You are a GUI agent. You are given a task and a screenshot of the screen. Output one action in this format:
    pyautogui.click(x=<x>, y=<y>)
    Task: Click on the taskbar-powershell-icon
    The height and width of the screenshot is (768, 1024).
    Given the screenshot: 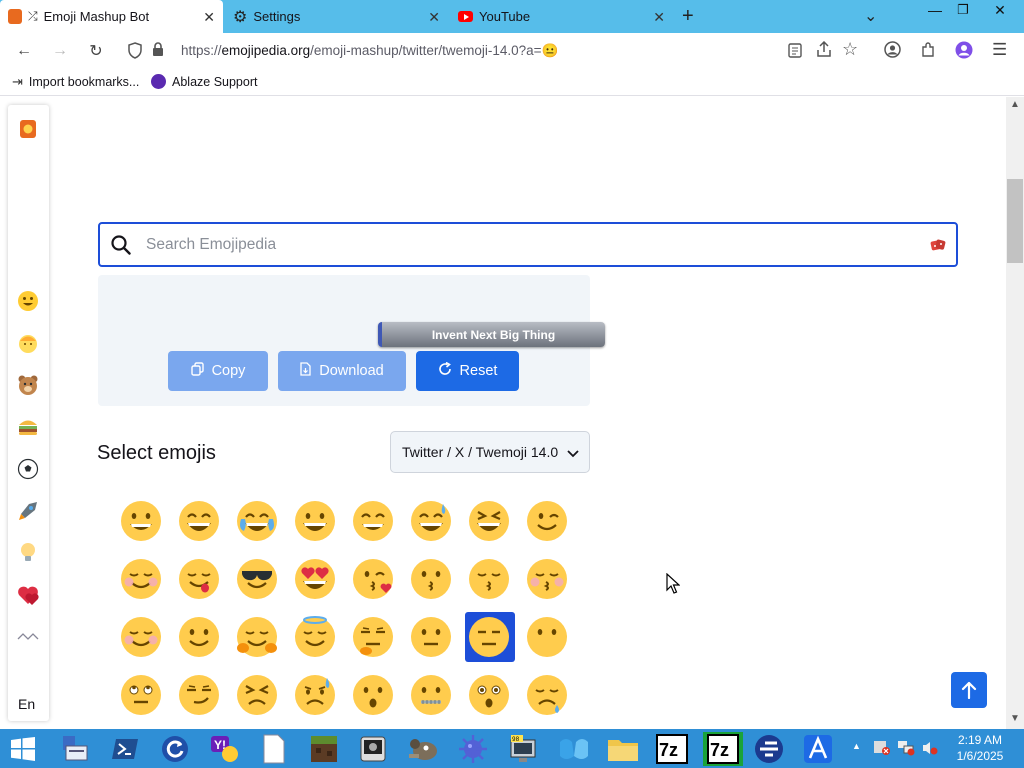 What is the action you would take?
    pyautogui.click(x=125, y=749)
    